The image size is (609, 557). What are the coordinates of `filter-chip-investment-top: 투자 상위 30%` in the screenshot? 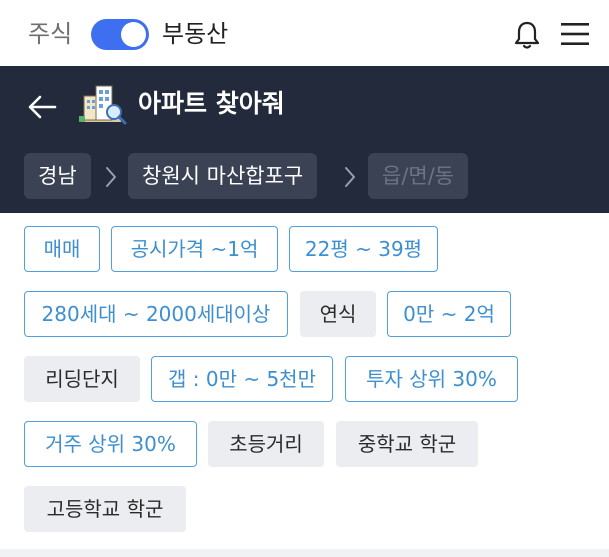 It's located at (431, 379).